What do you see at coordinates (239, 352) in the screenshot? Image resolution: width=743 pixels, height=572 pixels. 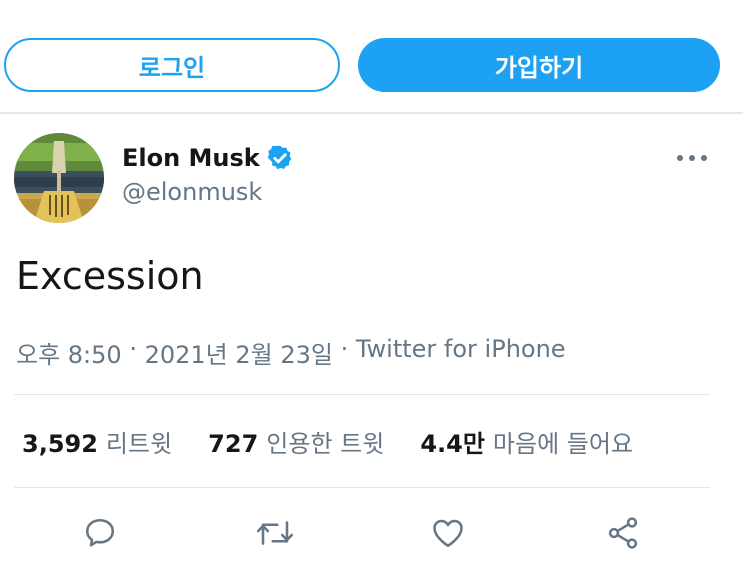 I see `tweet-date: 2021년 2월 23일` at bounding box center [239, 352].